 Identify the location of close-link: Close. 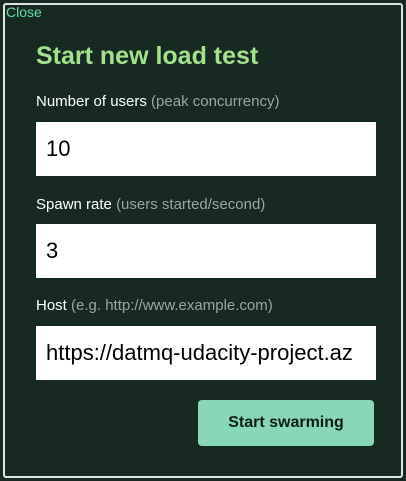
(24, 12).